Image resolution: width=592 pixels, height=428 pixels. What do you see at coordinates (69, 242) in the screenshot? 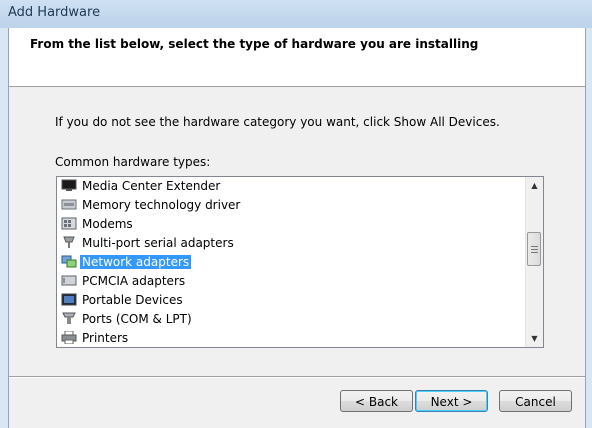
I see `serial-port-icon` at bounding box center [69, 242].